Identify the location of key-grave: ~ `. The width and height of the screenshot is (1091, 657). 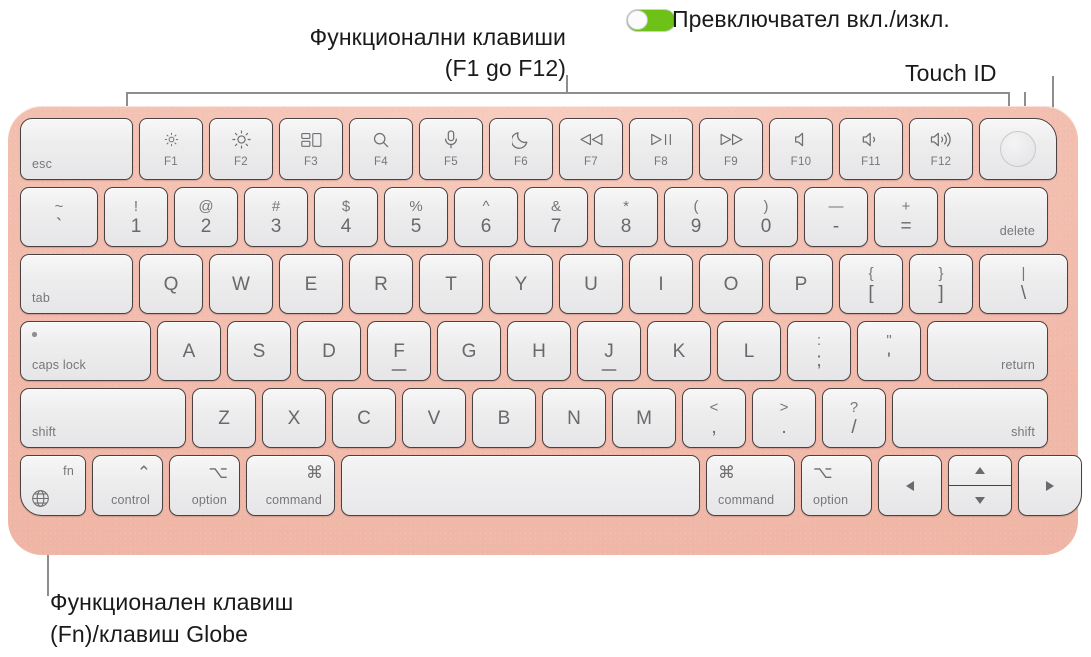
(59, 217).